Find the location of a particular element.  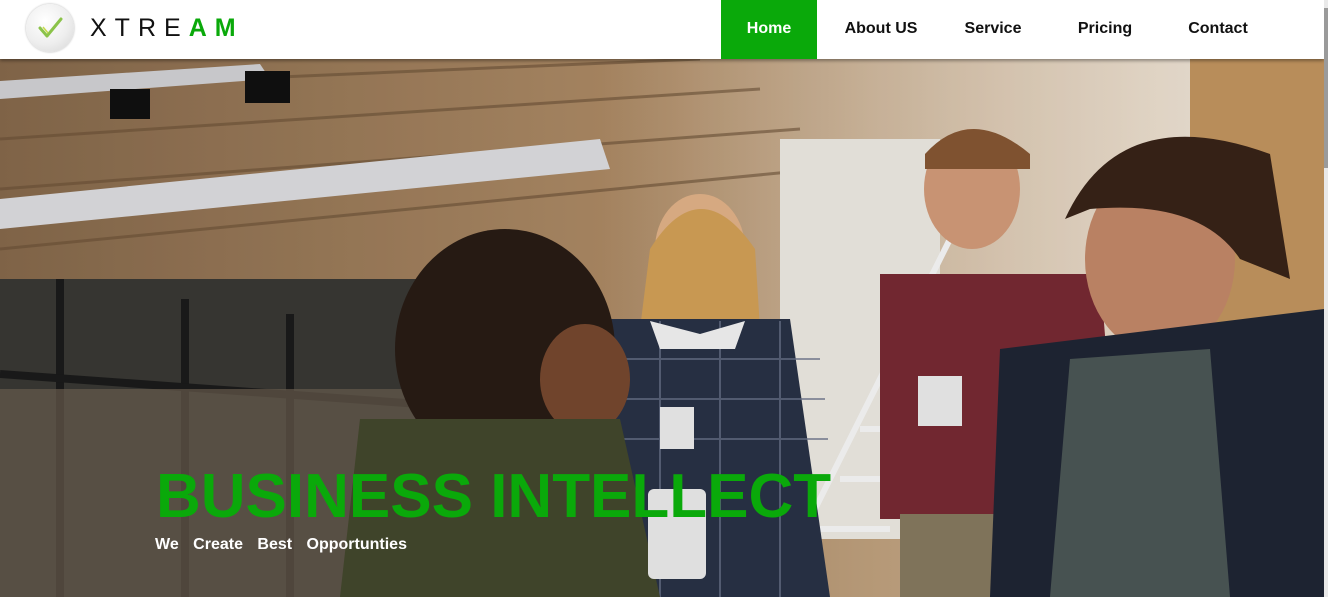

brand-name-part2: AM is located at coordinates (216, 28).